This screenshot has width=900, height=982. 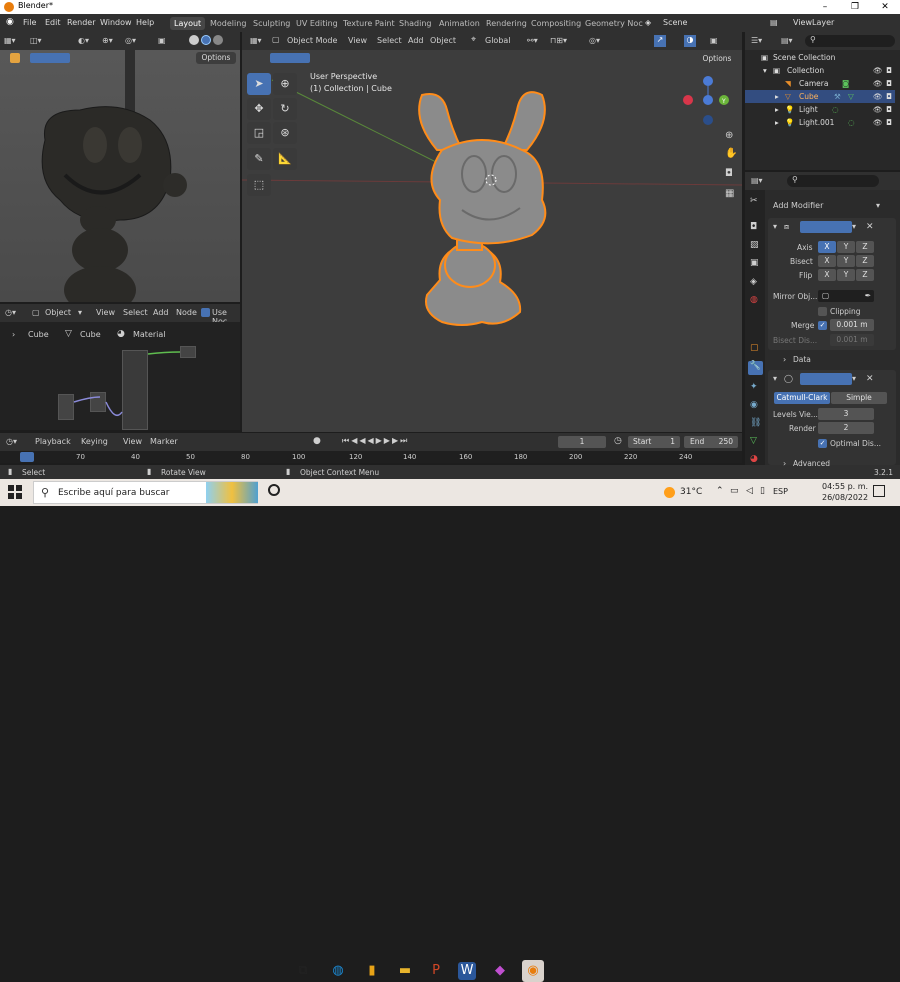 What do you see at coordinates (194, 40) in the screenshot?
I see `solid-shading-icon` at bounding box center [194, 40].